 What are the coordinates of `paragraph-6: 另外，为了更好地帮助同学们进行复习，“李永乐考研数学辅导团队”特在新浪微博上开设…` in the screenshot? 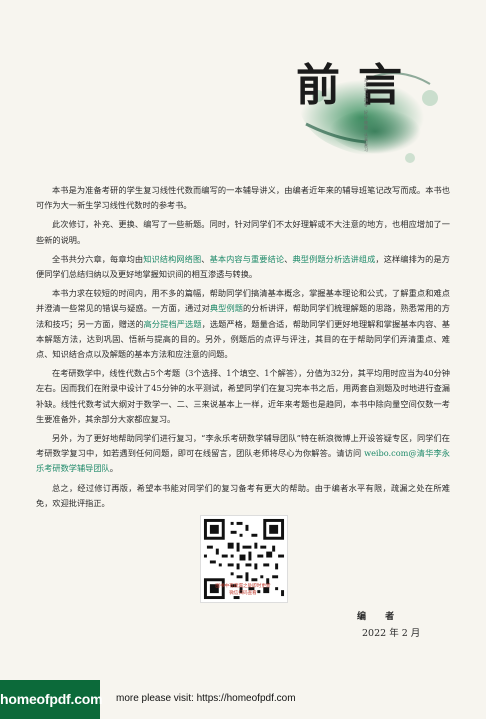 It's located at (243, 454).